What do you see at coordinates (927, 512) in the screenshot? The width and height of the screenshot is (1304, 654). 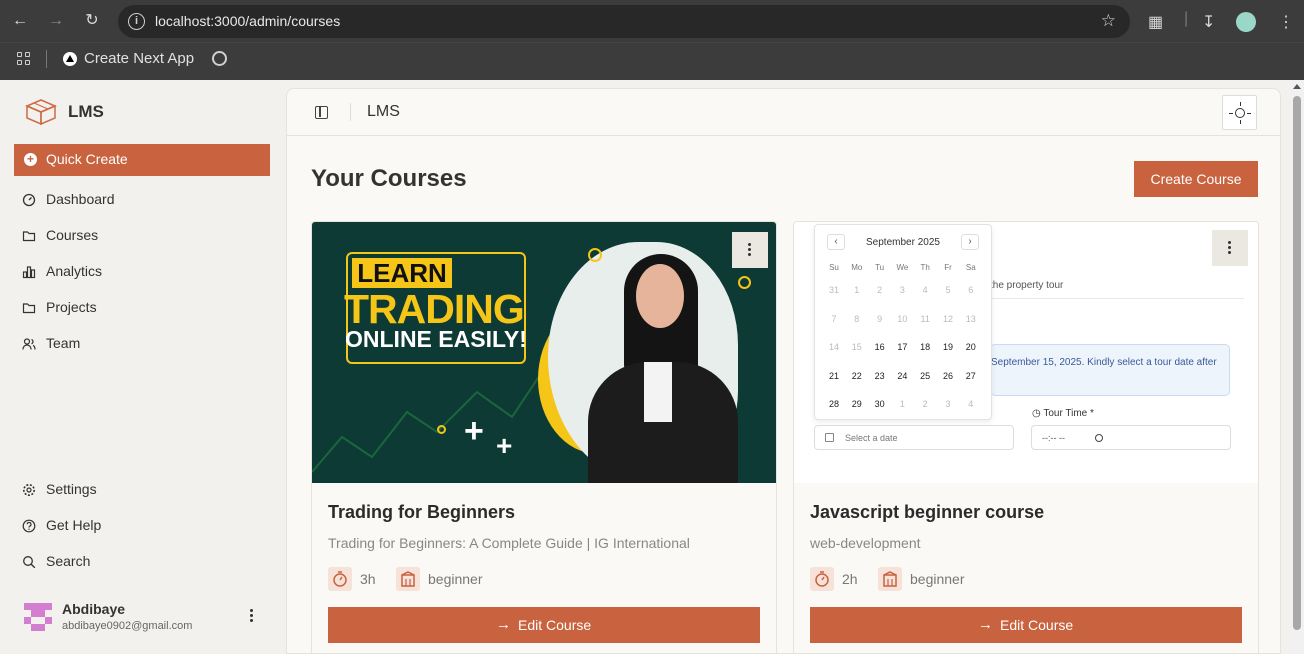 I see `course-title: Javascript beginner course` at bounding box center [927, 512].